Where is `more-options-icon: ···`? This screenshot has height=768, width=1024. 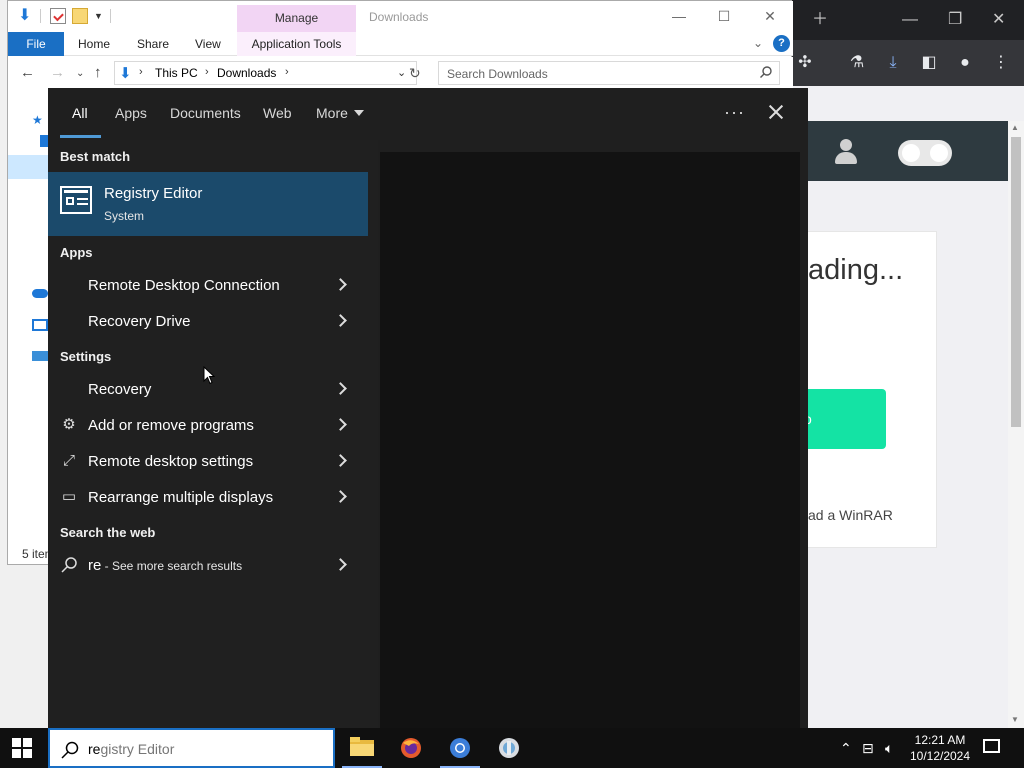
more-options-icon: ··· is located at coordinates (734, 112).